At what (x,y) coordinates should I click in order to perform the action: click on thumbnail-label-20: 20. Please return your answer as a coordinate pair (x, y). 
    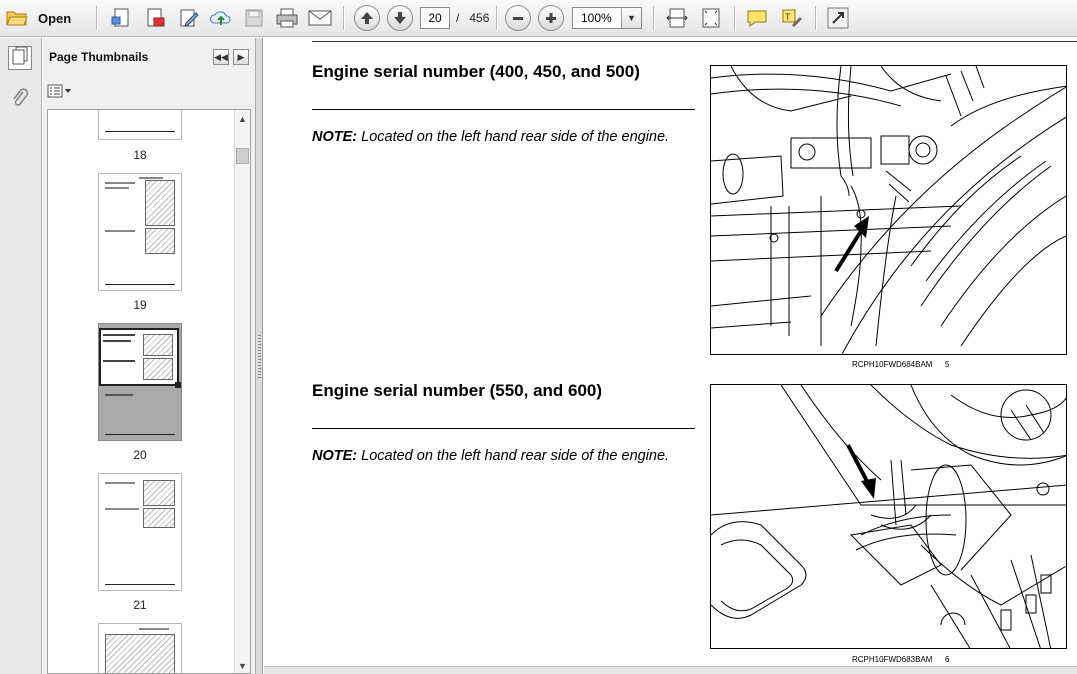
    Looking at the image, I should click on (140, 455).